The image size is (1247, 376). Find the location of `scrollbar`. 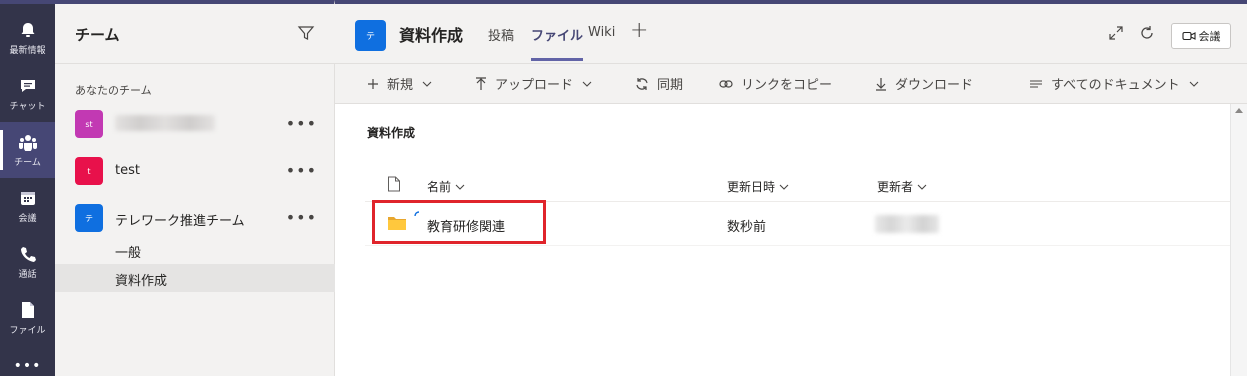

scrollbar is located at coordinates (1238, 240).